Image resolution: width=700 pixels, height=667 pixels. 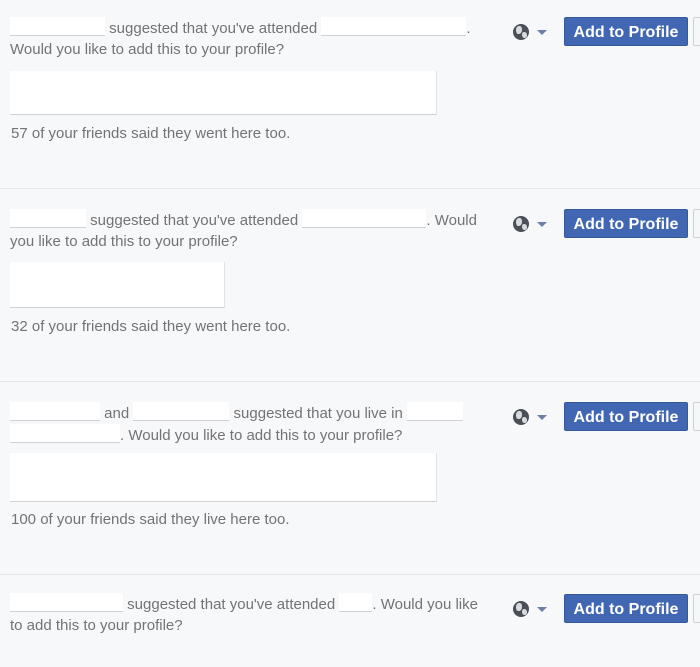 I want to click on message-text: and, so click(x=117, y=413).